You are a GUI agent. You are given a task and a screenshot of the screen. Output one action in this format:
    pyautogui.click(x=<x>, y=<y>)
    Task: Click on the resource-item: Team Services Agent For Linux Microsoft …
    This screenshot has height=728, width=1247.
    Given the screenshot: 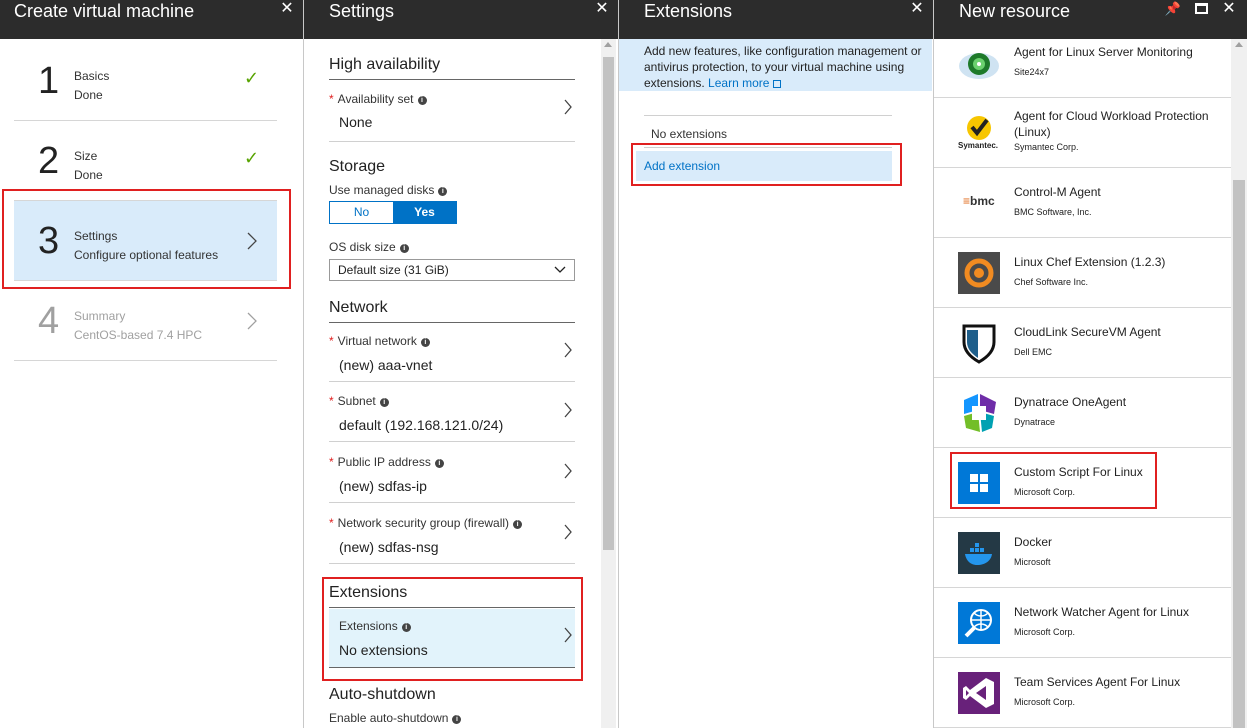 What is the action you would take?
    pyautogui.click(x=1082, y=693)
    